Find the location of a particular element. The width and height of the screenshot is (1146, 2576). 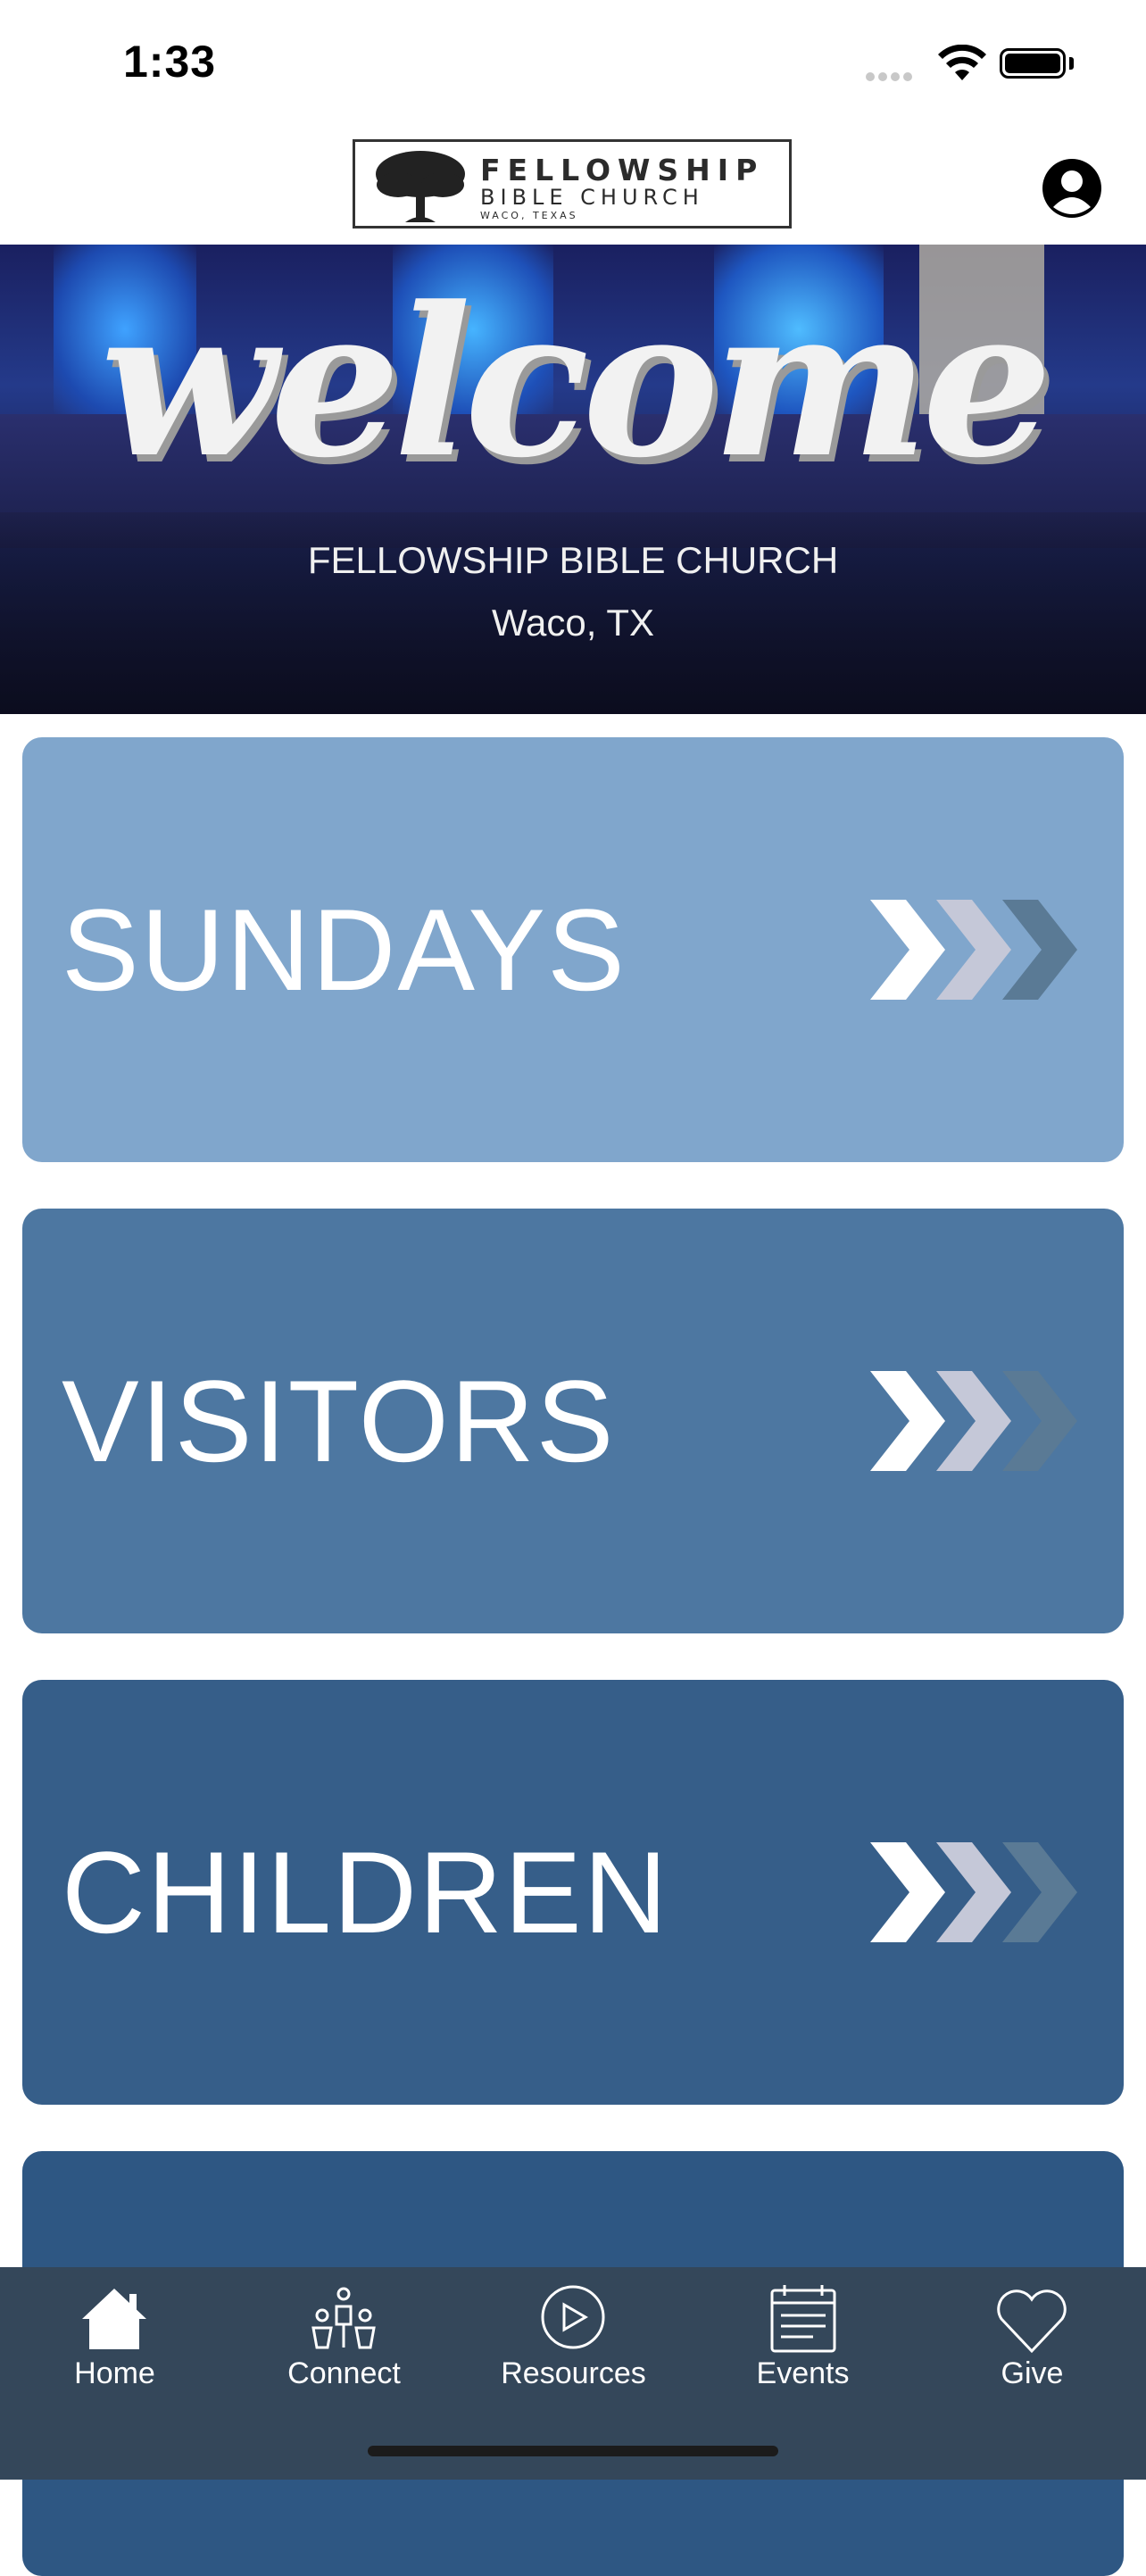

app-header: FELLOWSHIP BIBLE CHURCH WACO, TEXAS is located at coordinates (573, 185).